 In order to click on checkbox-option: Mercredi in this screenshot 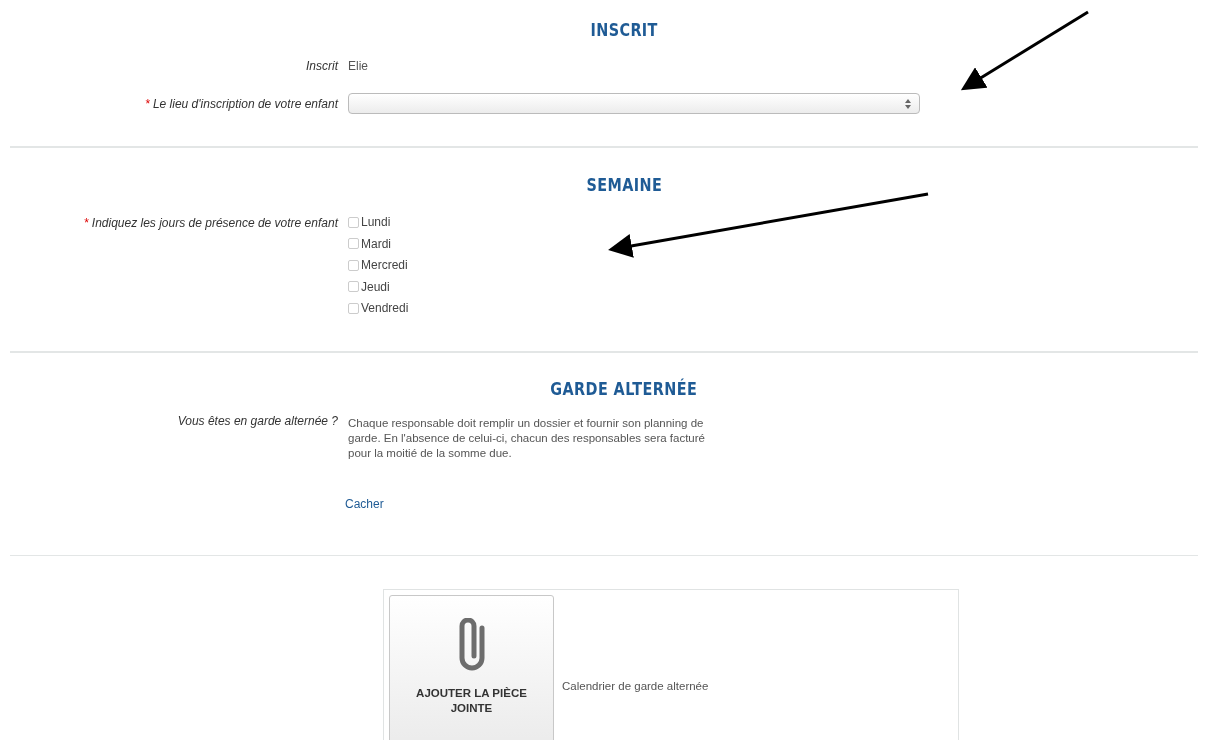, I will do `click(378, 265)`.